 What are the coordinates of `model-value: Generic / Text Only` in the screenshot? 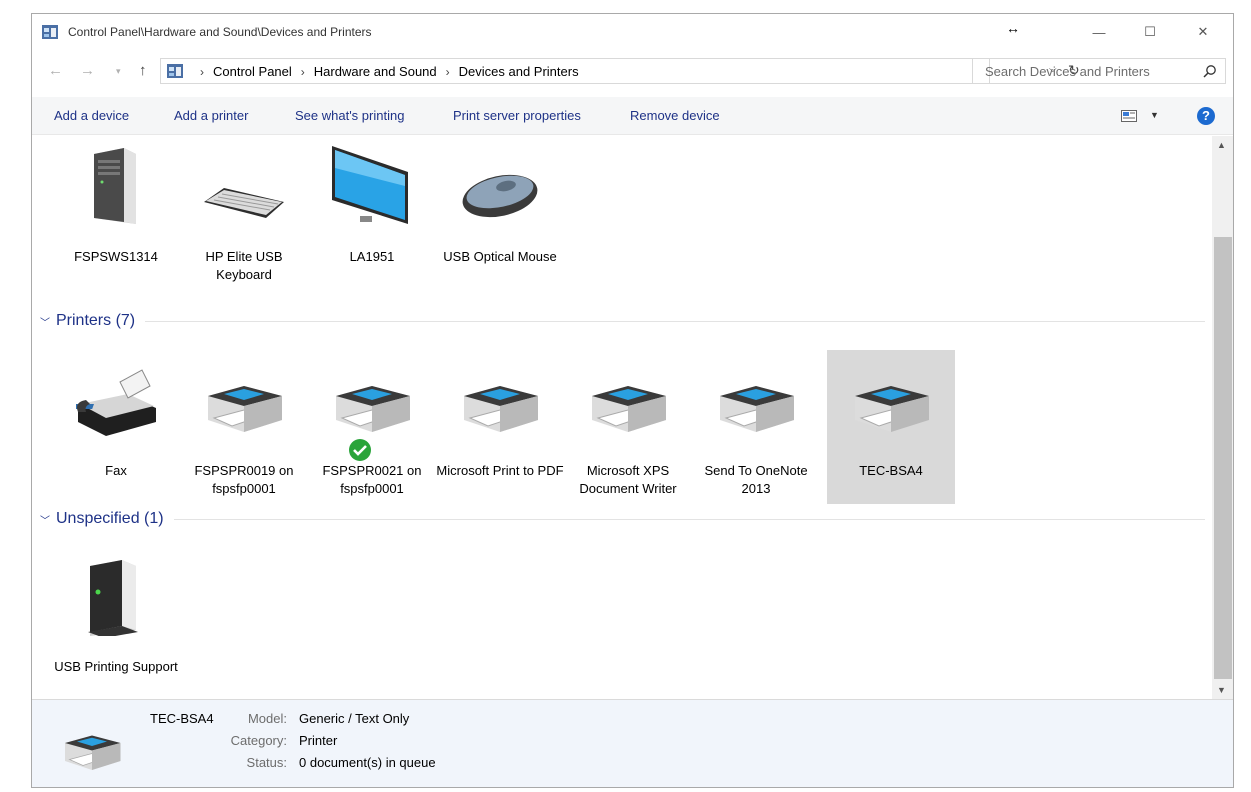 It's located at (354, 718).